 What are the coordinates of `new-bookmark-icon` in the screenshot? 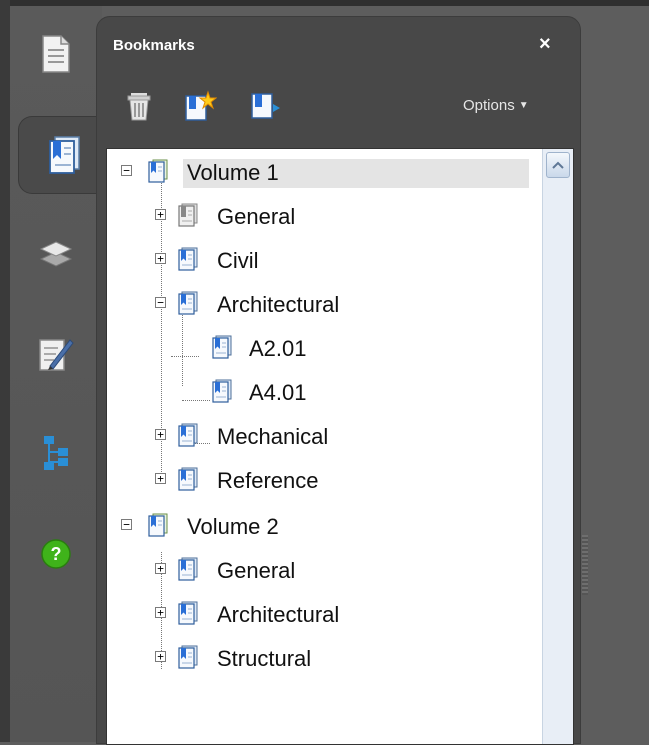 It's located at (201, 105).